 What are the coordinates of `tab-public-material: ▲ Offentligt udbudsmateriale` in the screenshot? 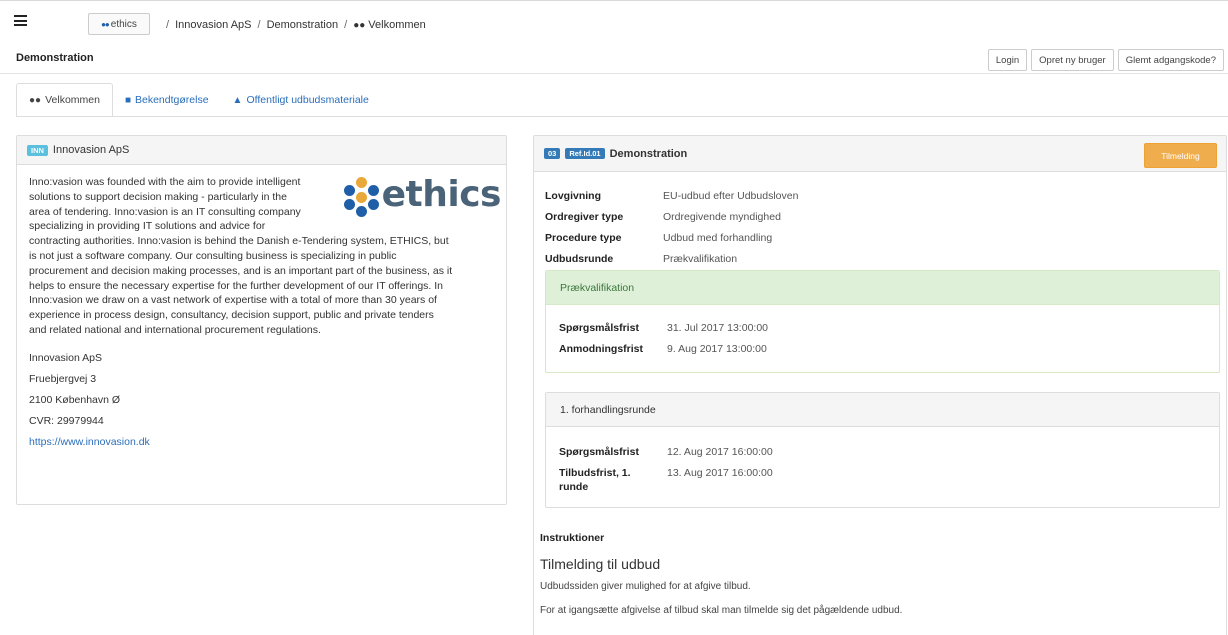 It's located at (301, 100).